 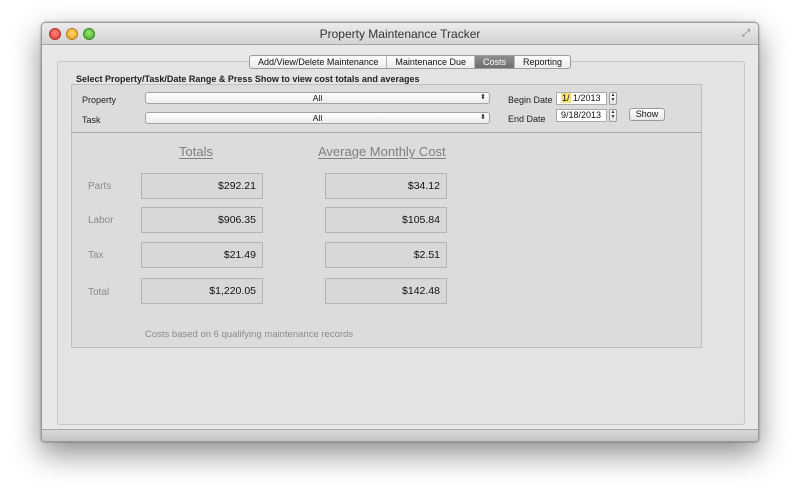 What do you see at coordinates (319, 62) in the screenshot?
I see `tab-add-view-delete: Add/View/Delete Maintenance` at bounding box center [319, 62].